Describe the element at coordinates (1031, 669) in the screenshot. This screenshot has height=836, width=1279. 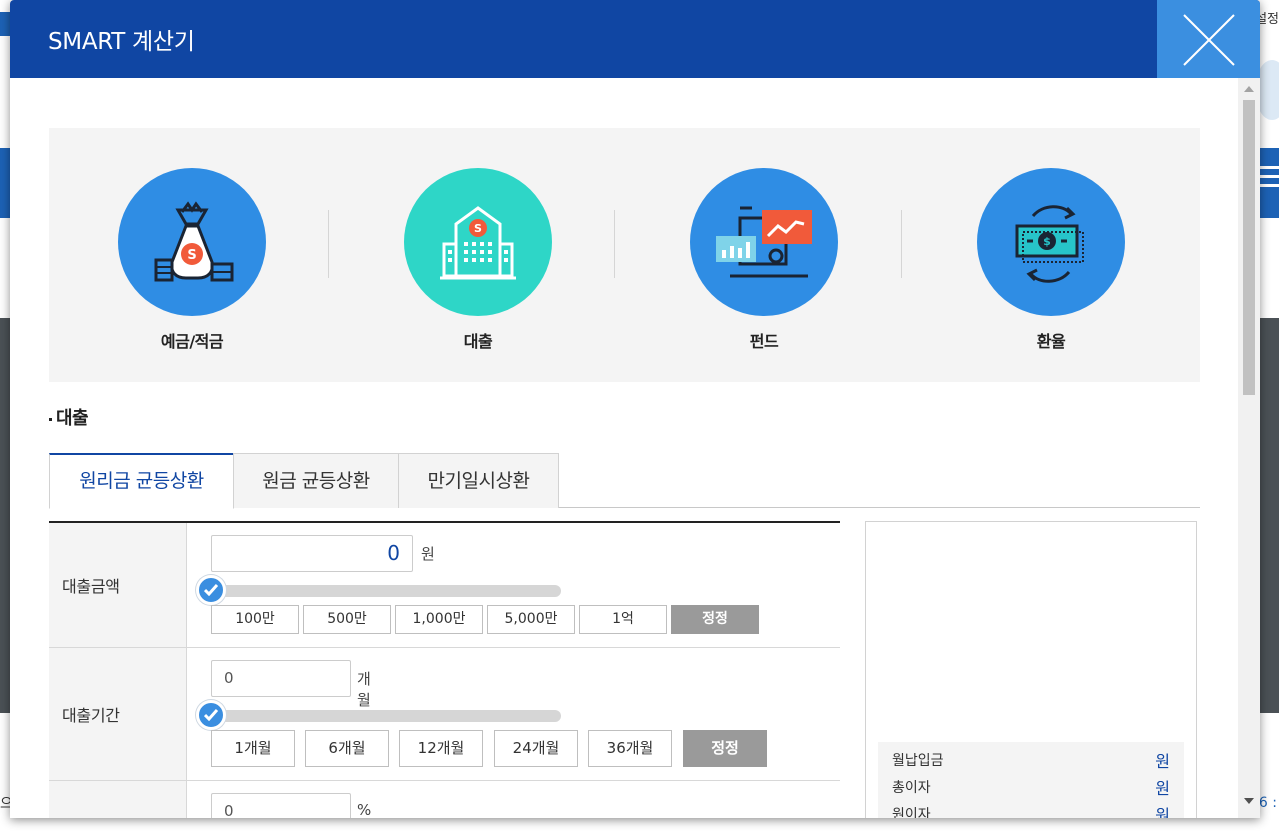
I see `result-panel: 월납입금 원 총이자 원 원이자 원` at that location.